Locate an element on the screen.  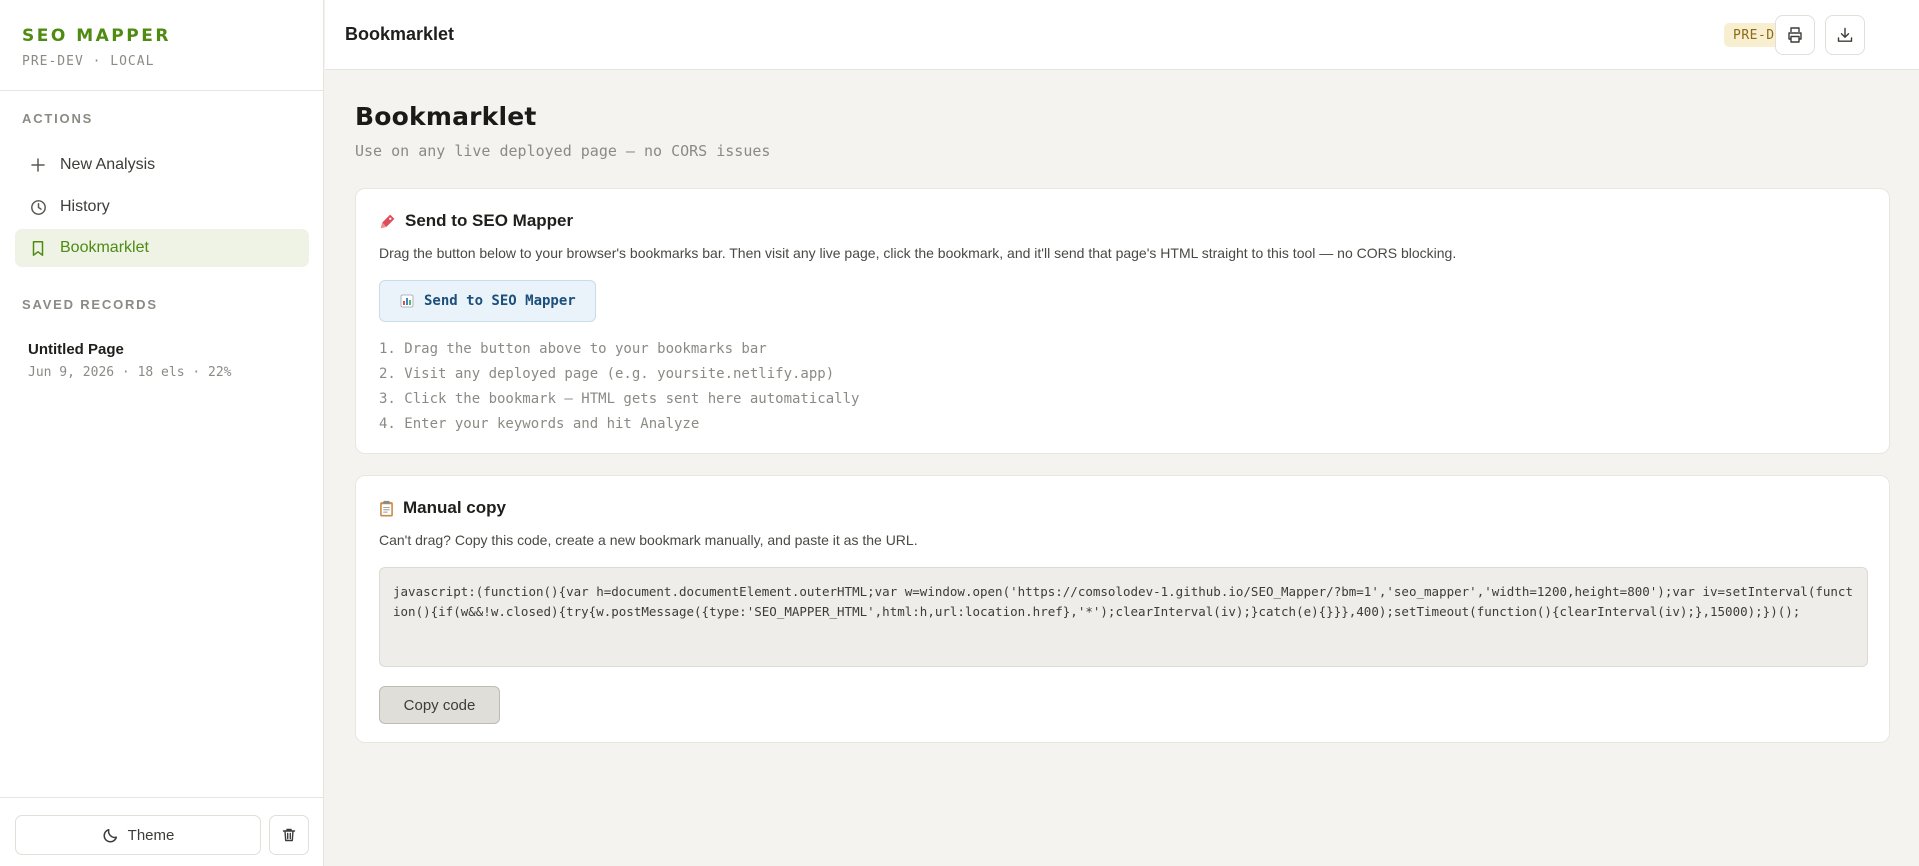
card-title-text: Manual copy is located at coordinates (454, 507).